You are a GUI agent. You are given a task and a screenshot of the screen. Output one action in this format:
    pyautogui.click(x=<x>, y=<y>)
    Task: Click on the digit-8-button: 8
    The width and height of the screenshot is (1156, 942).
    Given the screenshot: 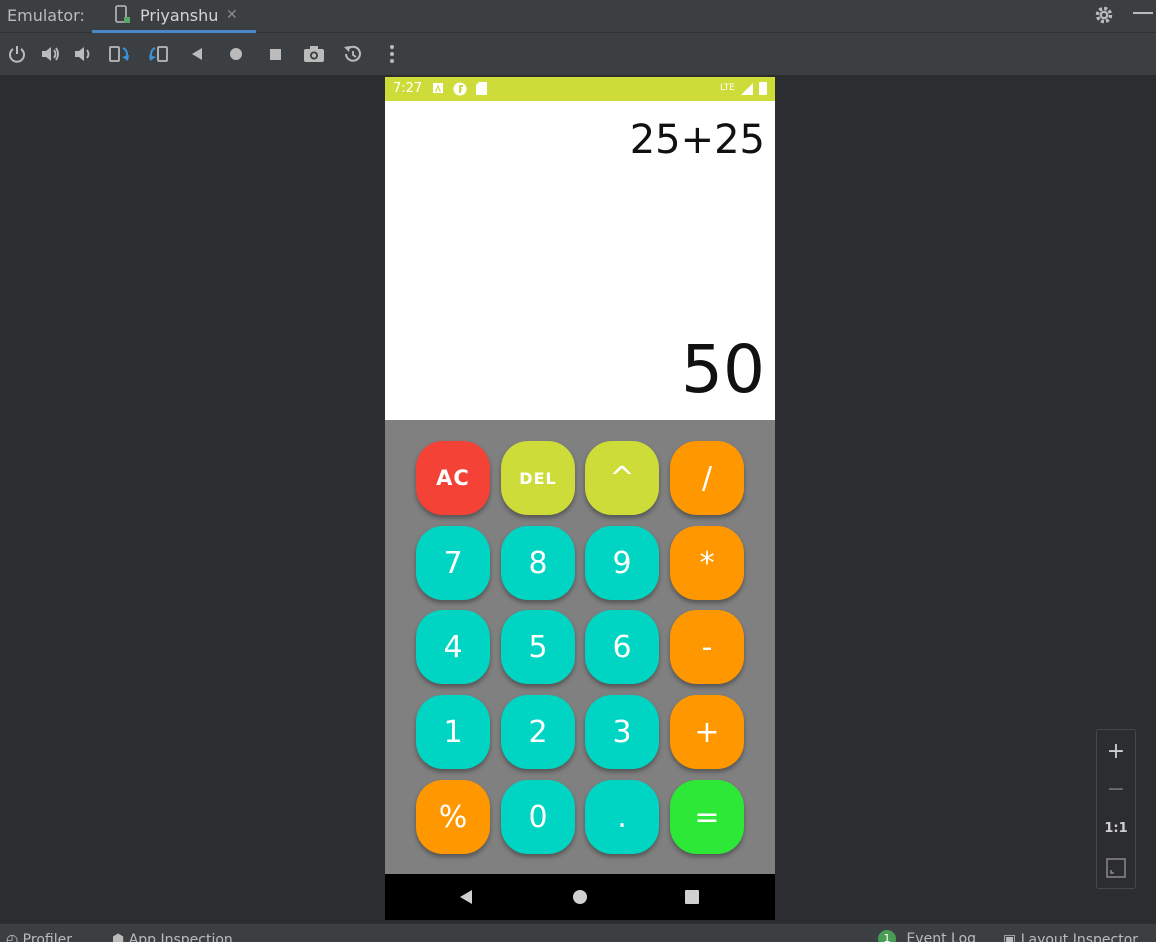 What is the action you would take?
    pyautogui.click(x=538, y=563)
    